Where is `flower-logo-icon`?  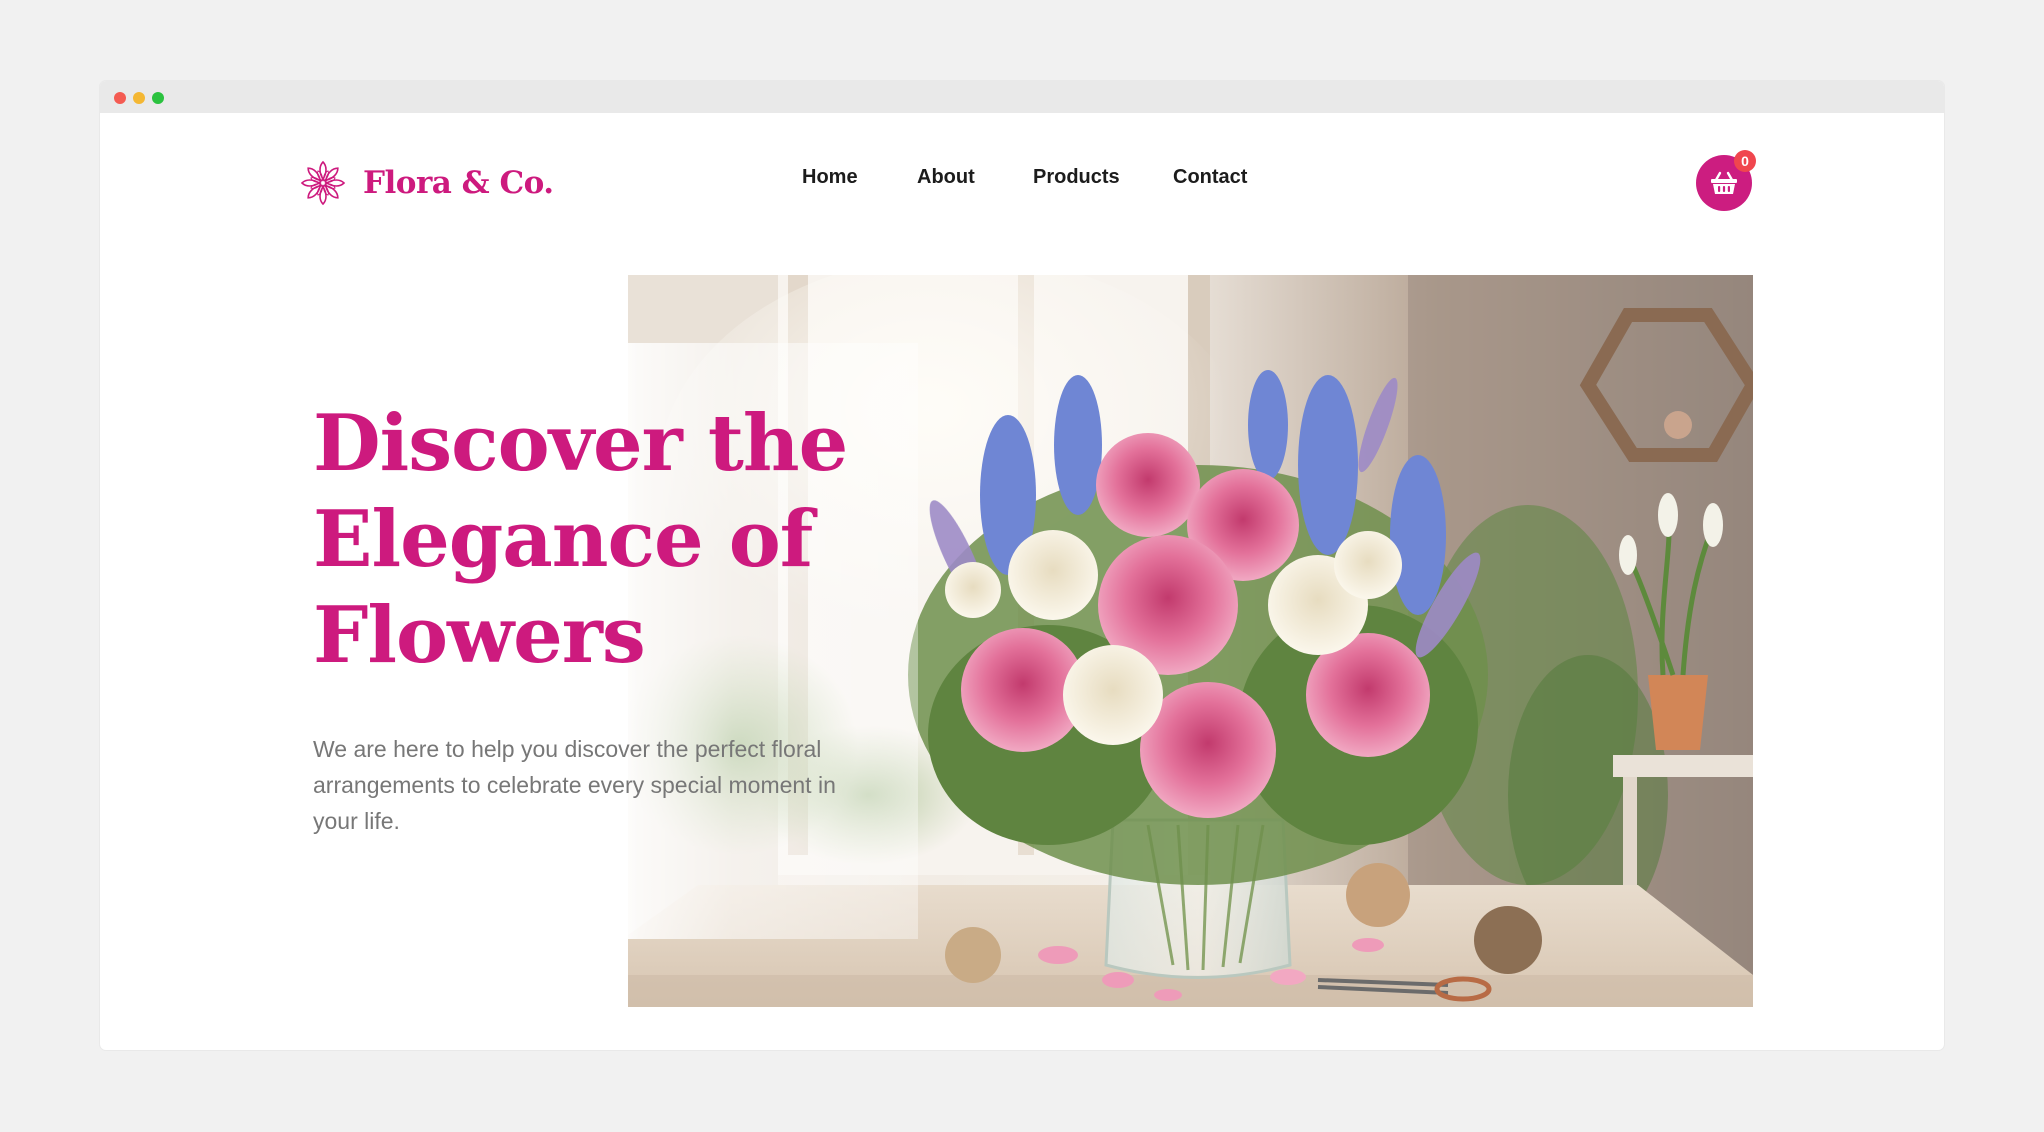 flower-logo-icon is located at coordinates (323, 183).